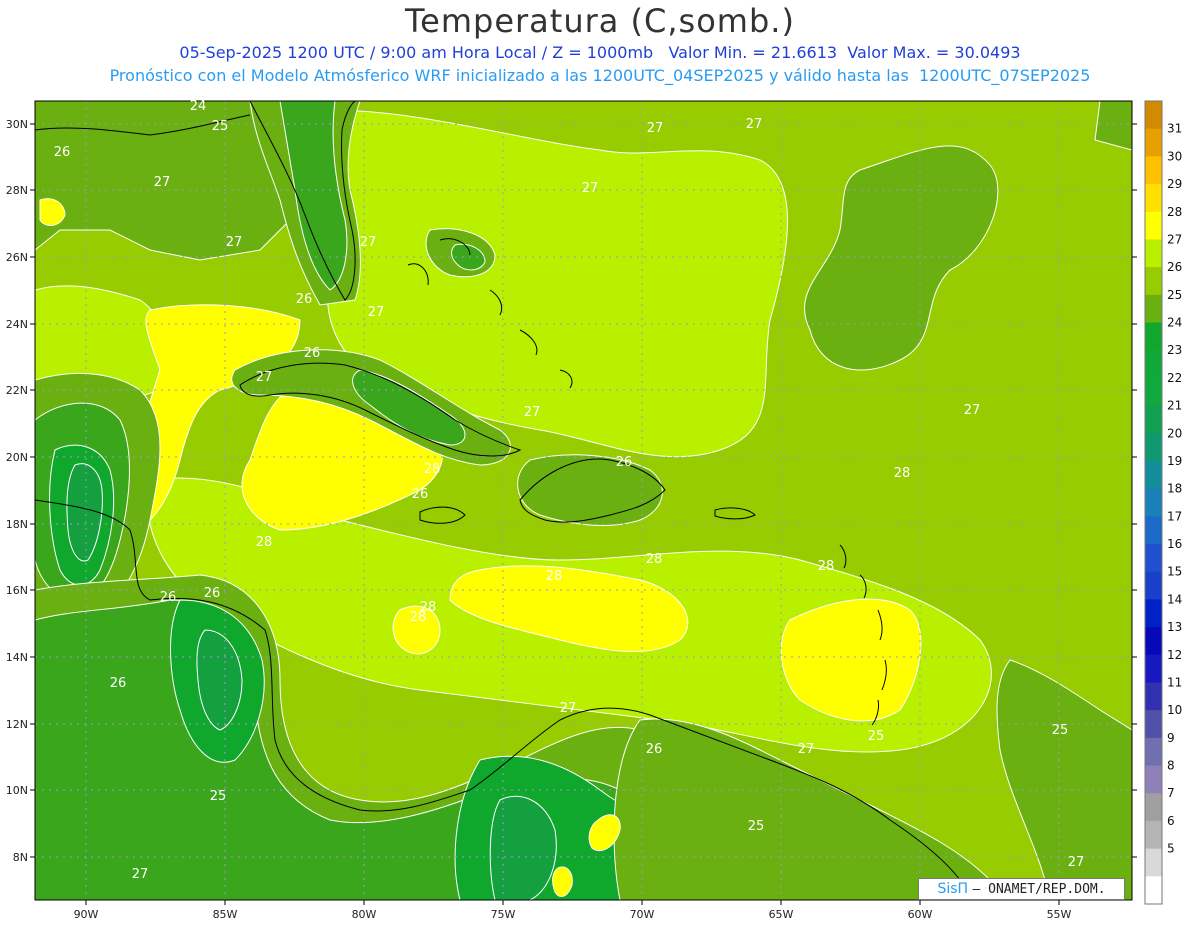 The image size is (1200, 927). What do you see at coordinates (86, 914) in the screenshot?
I see `lon-label: 90W` at bounding box center [86, 914].